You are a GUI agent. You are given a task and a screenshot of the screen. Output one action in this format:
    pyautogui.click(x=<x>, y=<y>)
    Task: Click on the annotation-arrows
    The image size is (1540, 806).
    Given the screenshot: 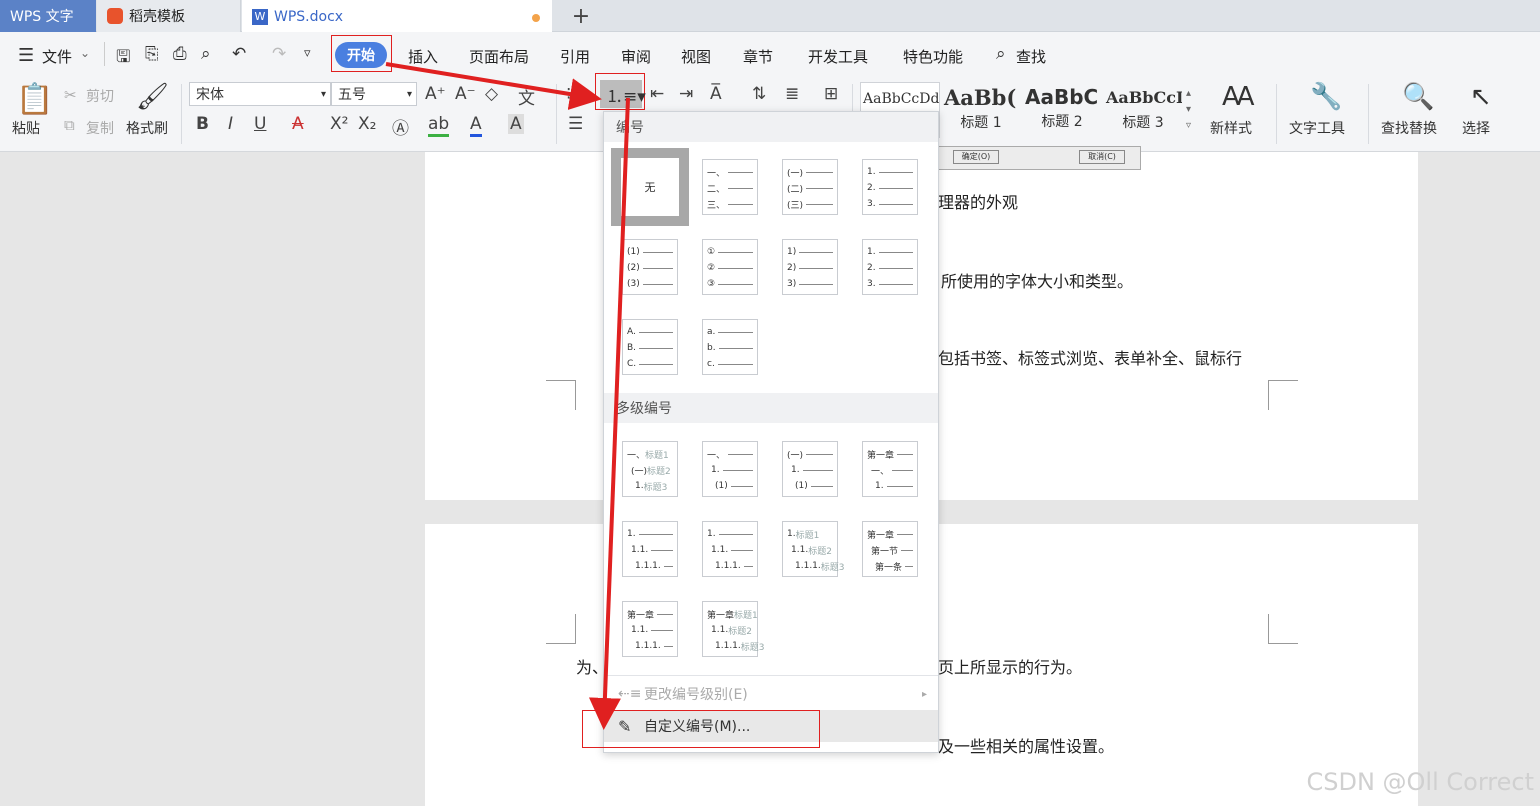 What is the action you would take?
    pyautogui.click(x=507, y=396)
    